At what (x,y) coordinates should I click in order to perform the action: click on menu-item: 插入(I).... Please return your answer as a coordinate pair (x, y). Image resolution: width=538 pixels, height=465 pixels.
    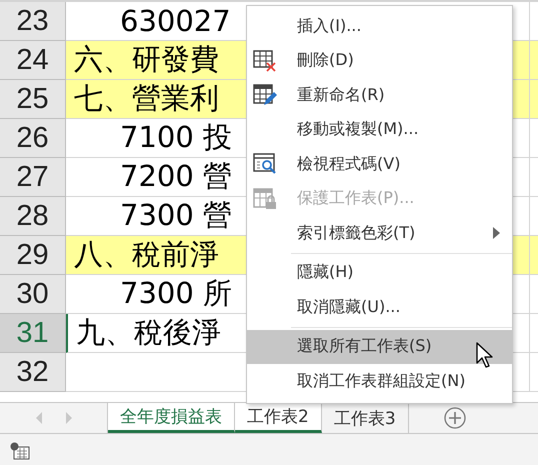
    Looking at the image, I should click on (379, 26).